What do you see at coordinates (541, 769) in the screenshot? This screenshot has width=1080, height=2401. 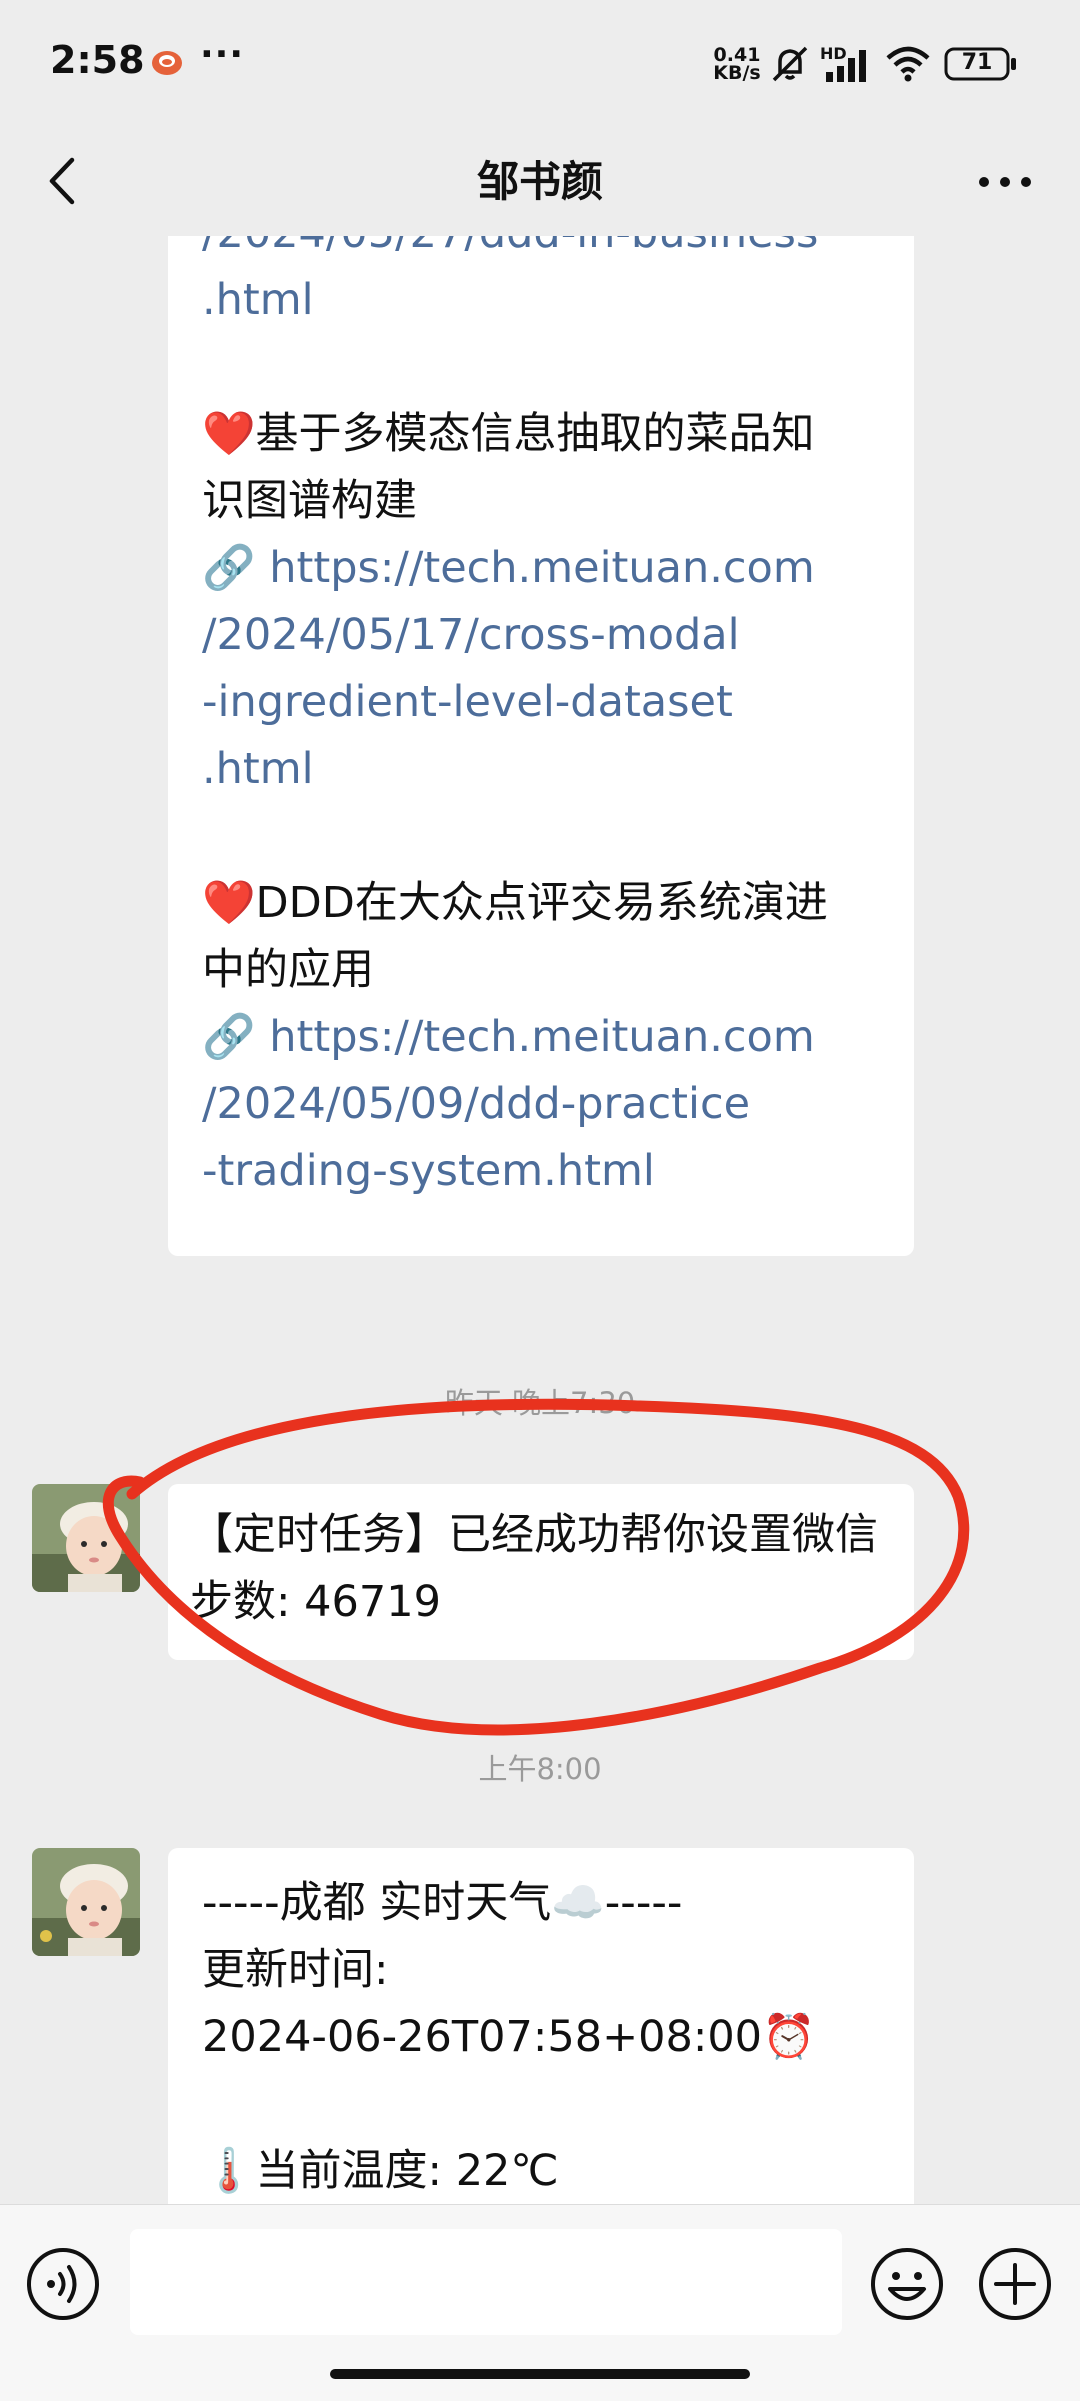 I see `article2-url: .html` at bounding box center [541, 769].